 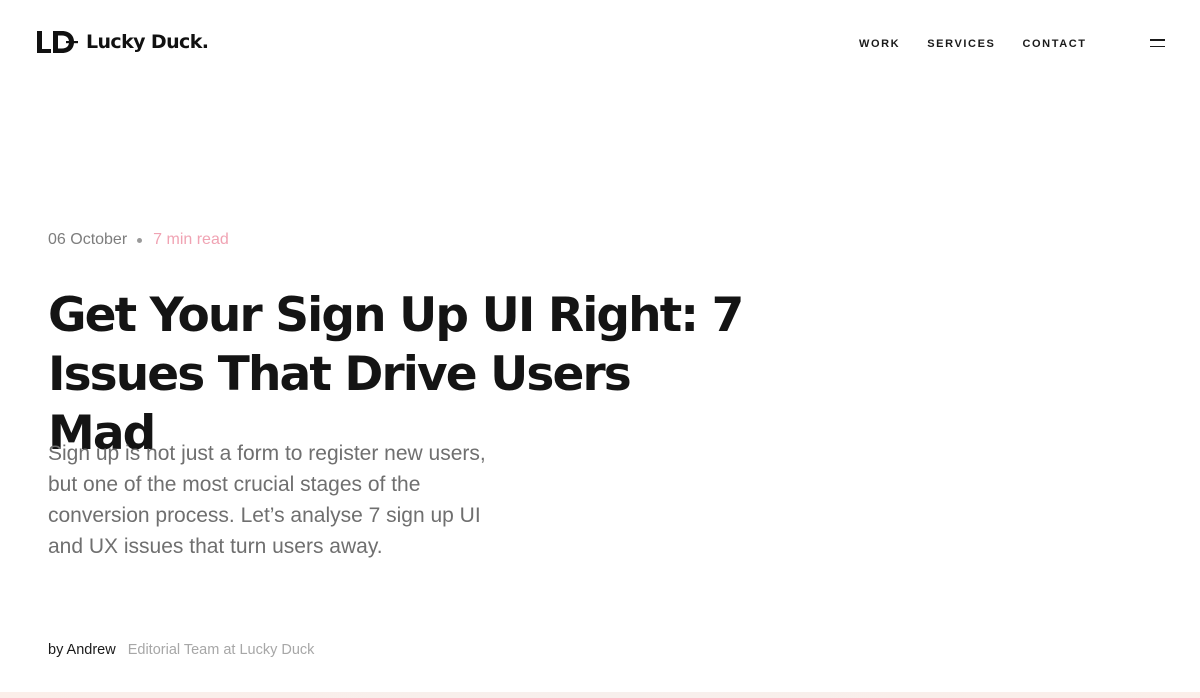 What do you see at coordinates (82, 650) in the screenshot?
I see `author-name: by Andrew` at bounding box center [82, 650].